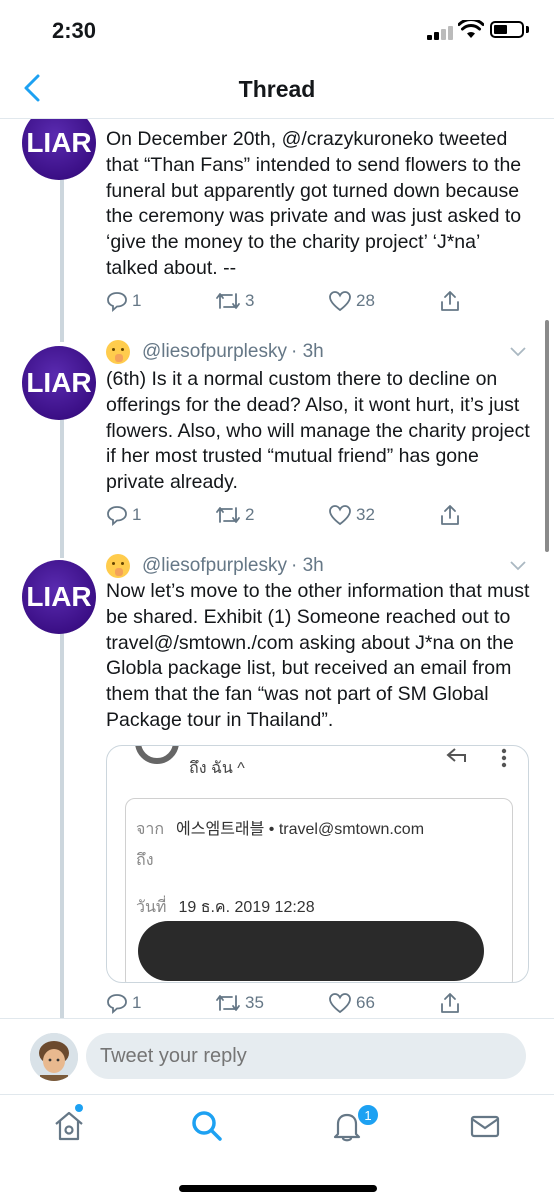 This screenshot has height=1201, width=554. I want to click on notifications-badge: 1, so click(368, 1115).